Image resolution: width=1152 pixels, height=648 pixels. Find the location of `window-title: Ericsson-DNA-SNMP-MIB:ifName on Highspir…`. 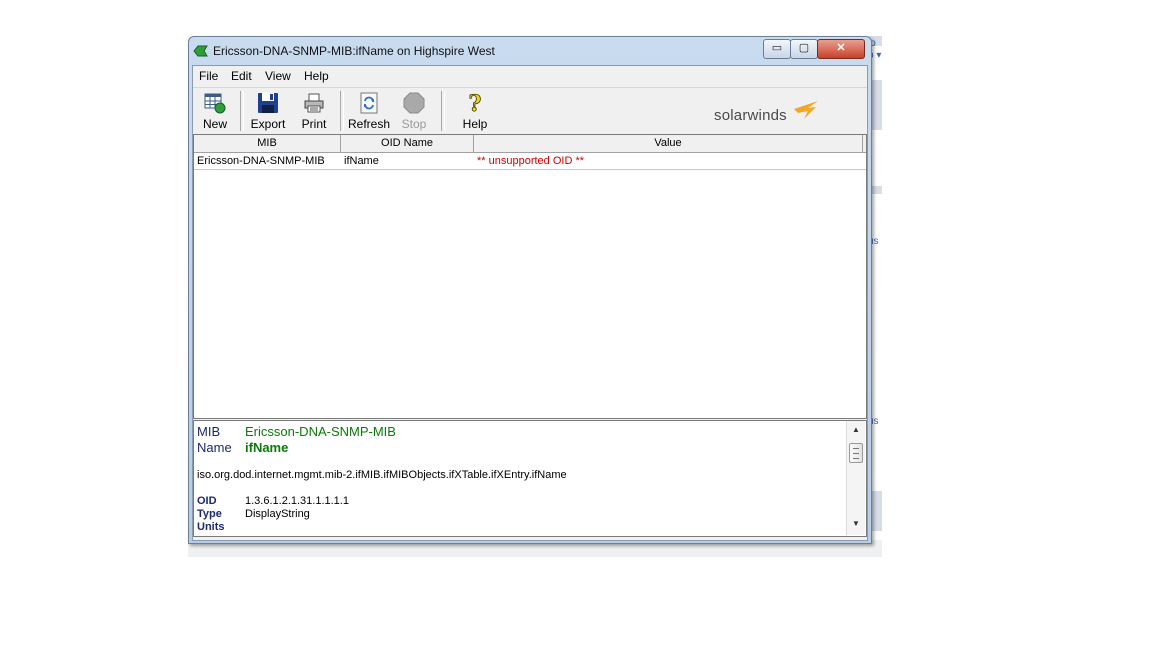

window-title: Ericsson-DNA-SNMP-MIB:ifName on Highspir… is located at coordinates (354, 51).